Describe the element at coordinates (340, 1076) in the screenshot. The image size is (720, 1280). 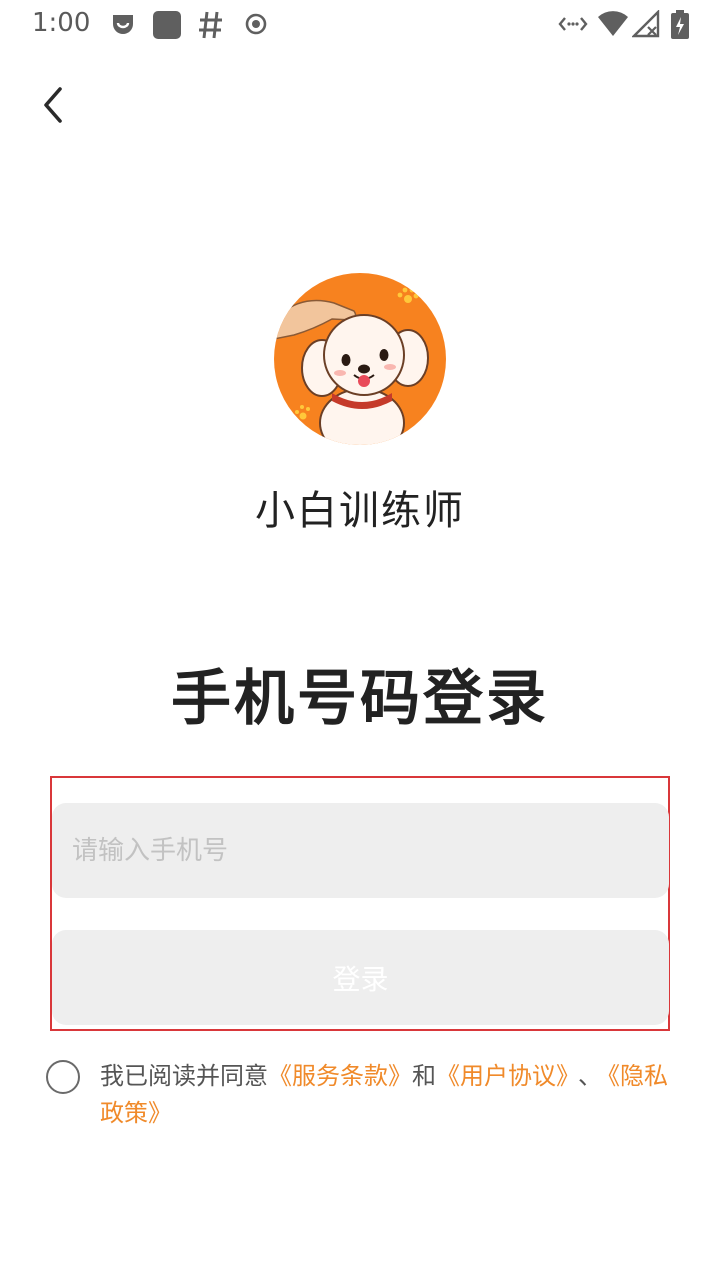
I see `terms-of-service-link: 《服务条款》` at that location.